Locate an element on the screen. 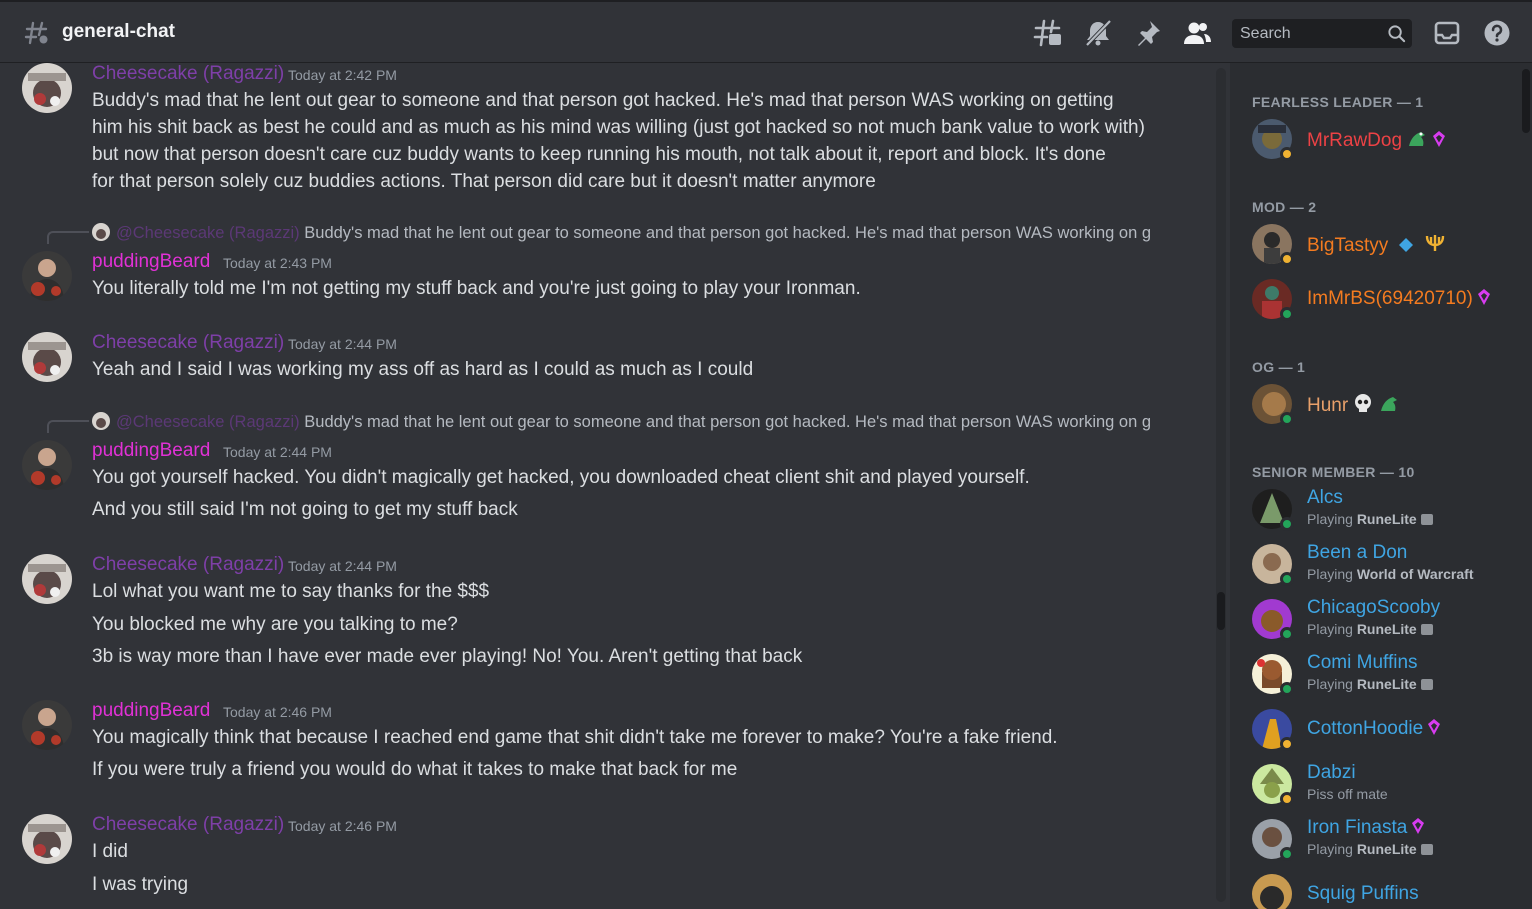  threads-icon is located at coordinates (1048, 33).